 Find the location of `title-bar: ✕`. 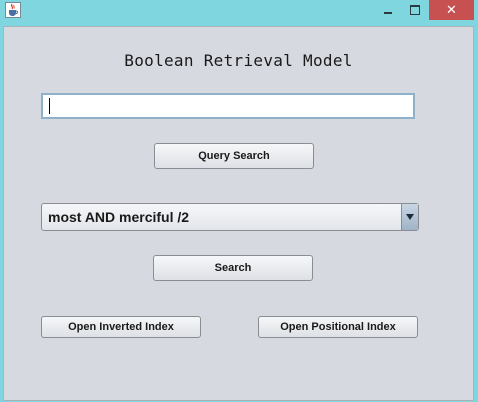

title-bar: ✕ is located at coordinates (239, 13).